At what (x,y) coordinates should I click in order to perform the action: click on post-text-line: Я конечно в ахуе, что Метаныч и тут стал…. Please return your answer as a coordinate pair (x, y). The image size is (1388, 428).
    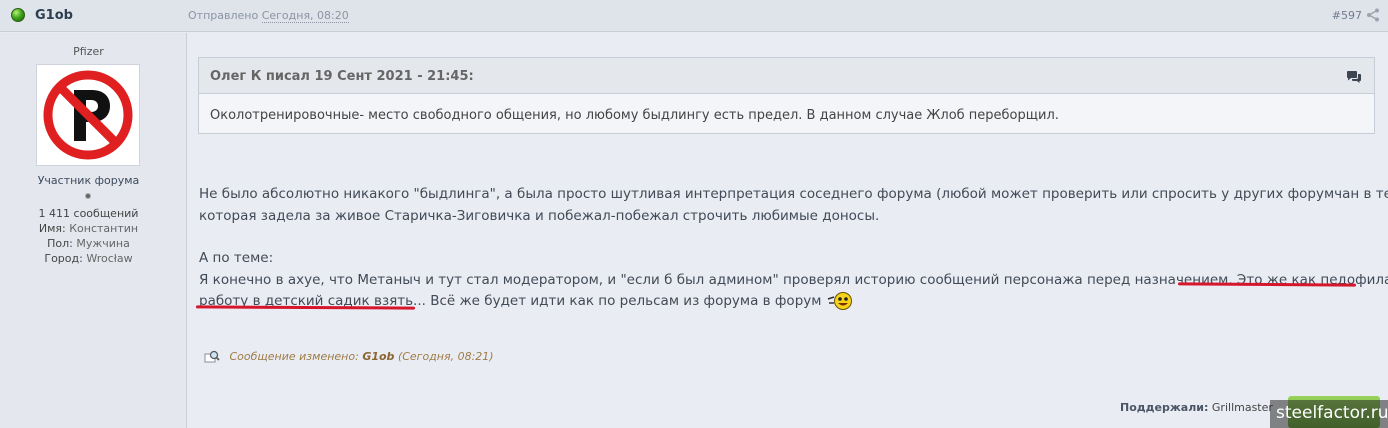
    Looking at the image, I should click on (793, 279).